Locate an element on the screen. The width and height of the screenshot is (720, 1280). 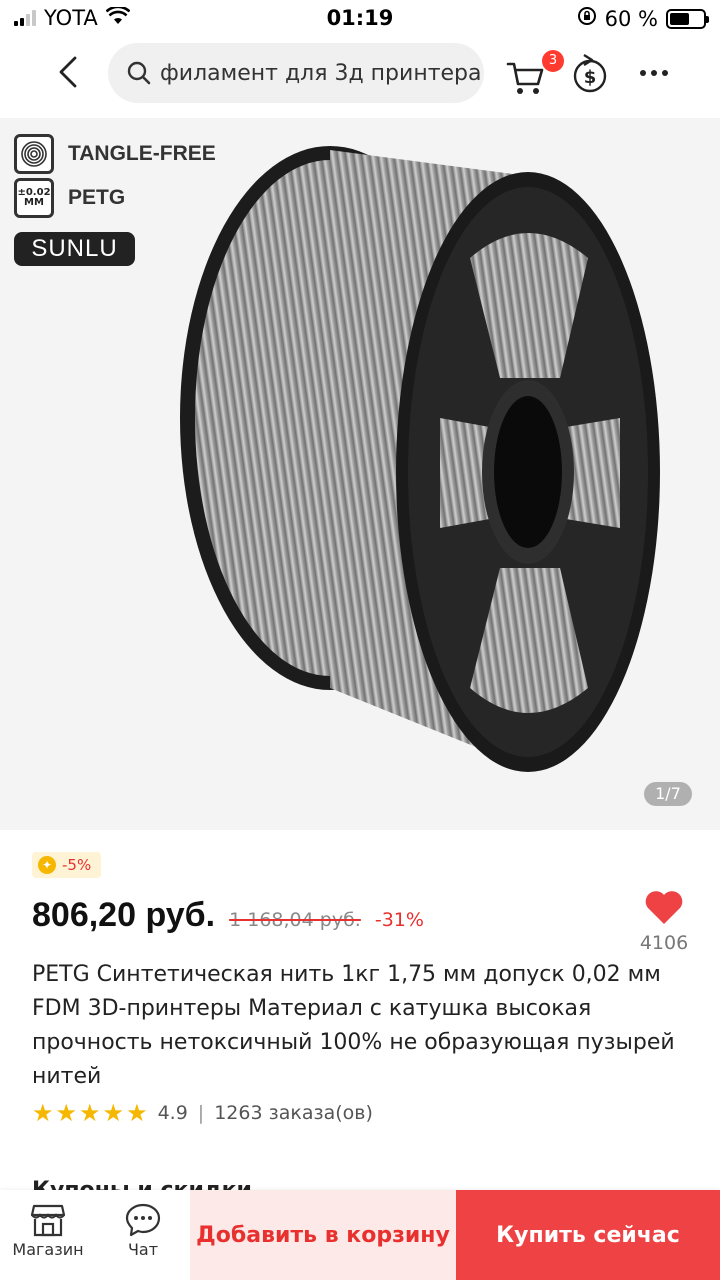
coupons-section-title: Купоны и скидки is located at coordinates (142, 1183).